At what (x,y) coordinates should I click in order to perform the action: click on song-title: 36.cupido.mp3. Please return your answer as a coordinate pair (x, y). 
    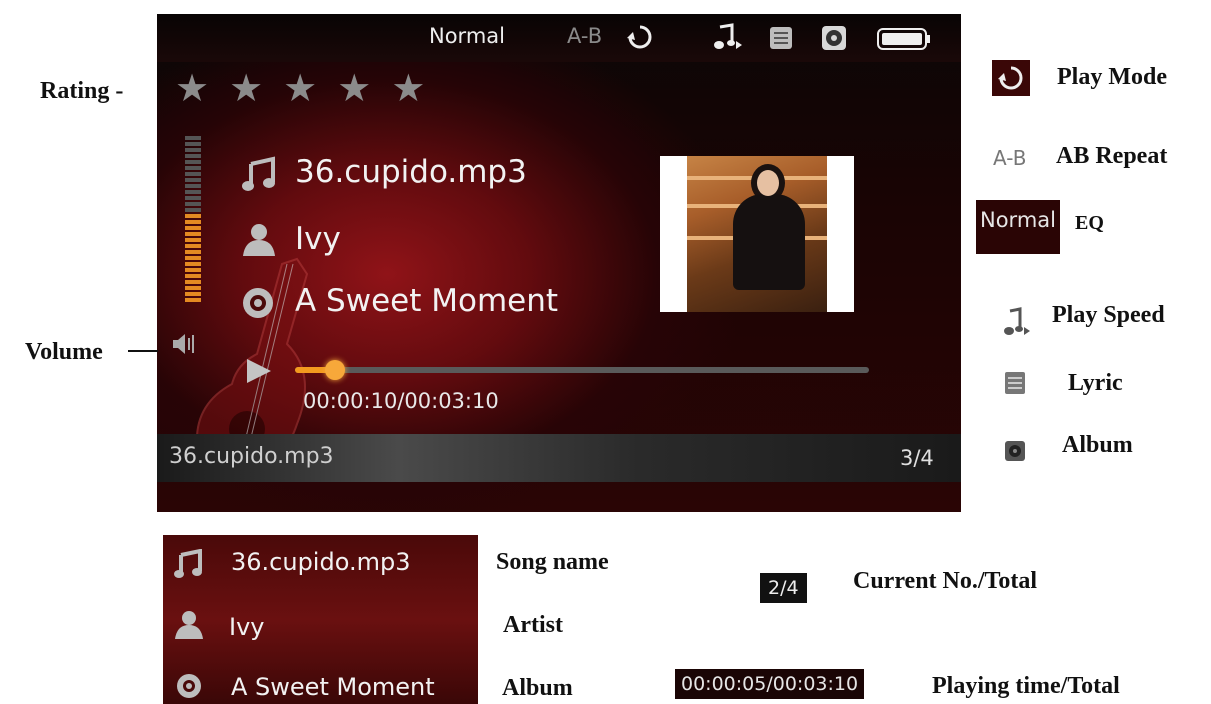
    Looking at the image, I should click on (411, 172).